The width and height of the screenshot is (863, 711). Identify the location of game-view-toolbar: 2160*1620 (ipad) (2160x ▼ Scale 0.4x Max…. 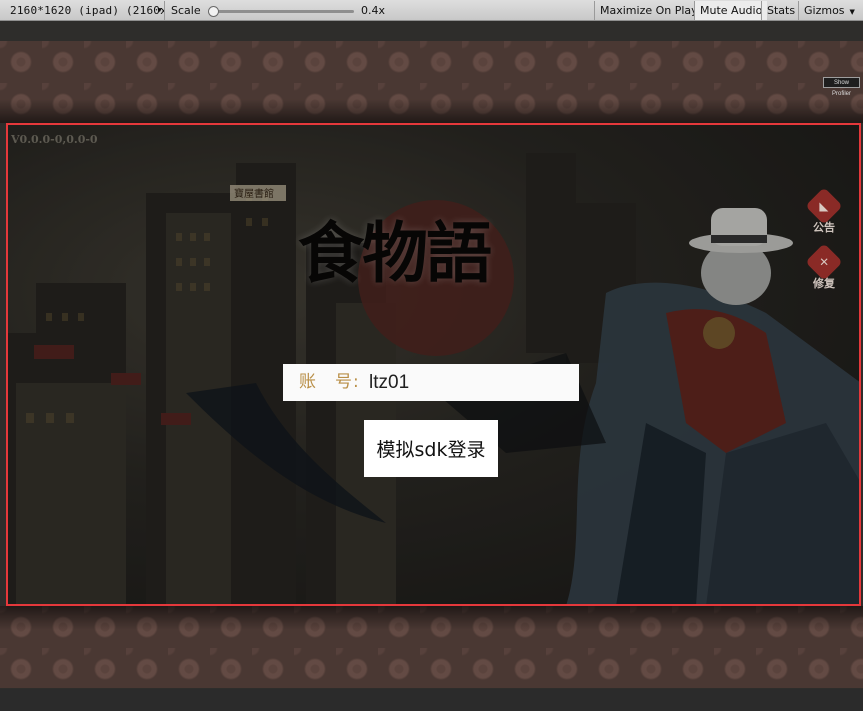
(431, 10).